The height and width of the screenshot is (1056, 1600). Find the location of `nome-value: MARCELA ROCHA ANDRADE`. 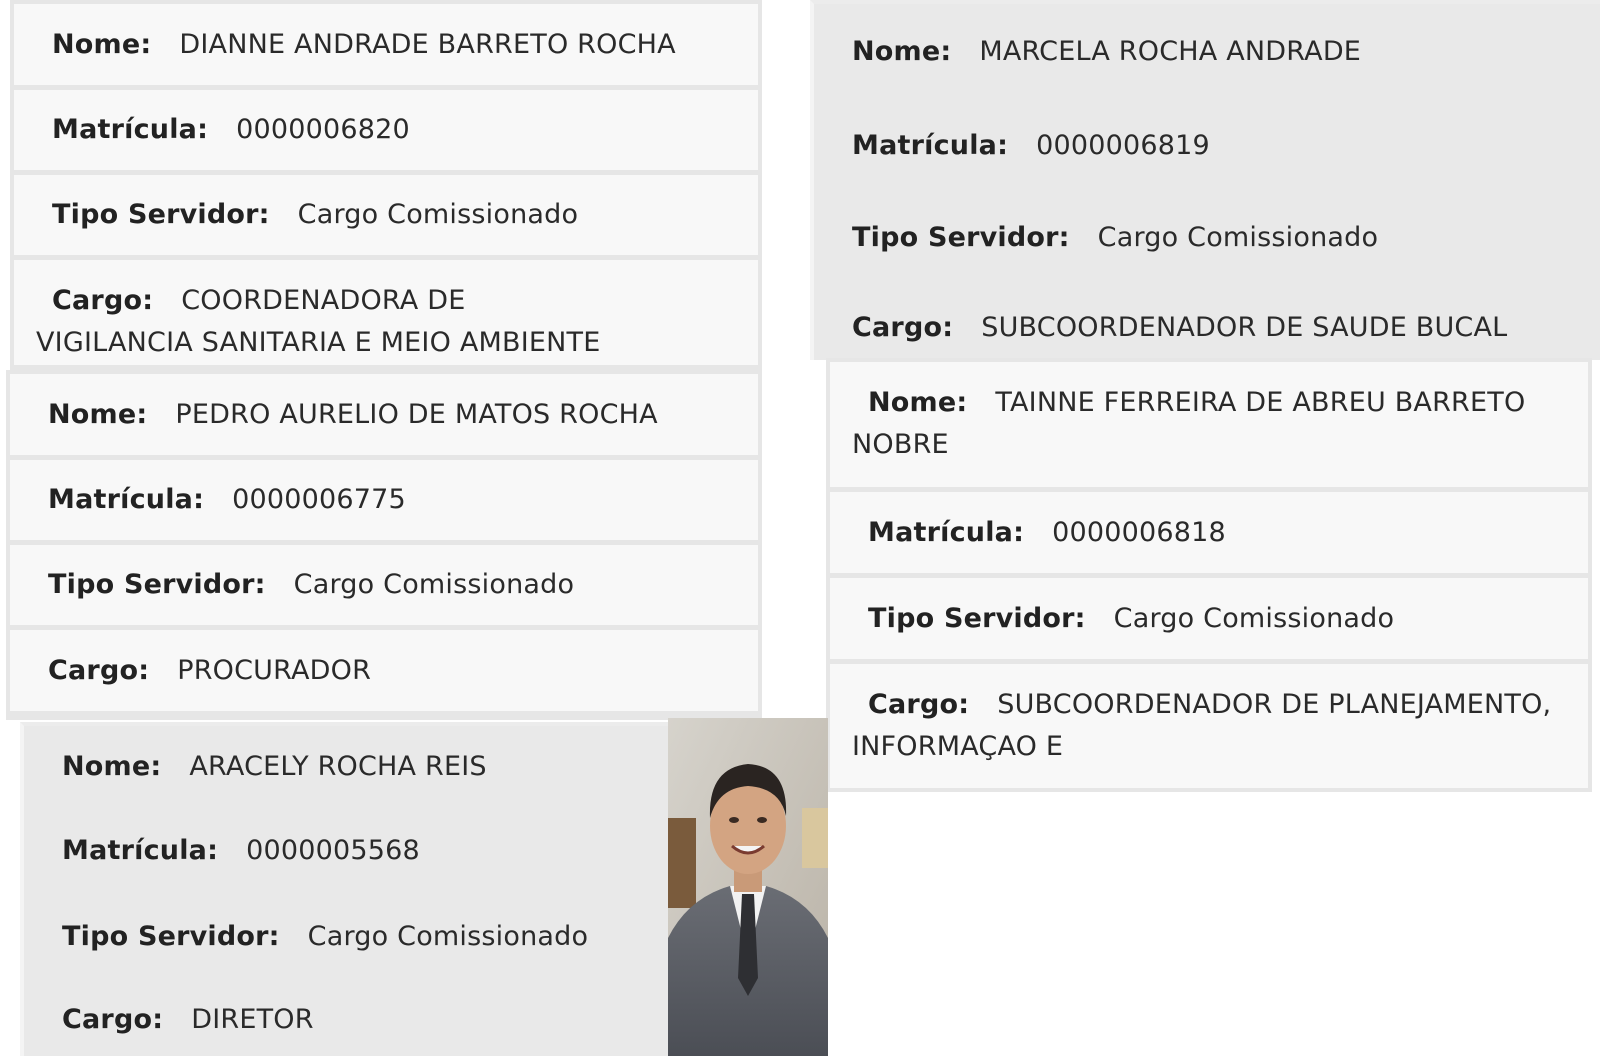

nome-value: MARCELA ROCHA ANDRADE is located at coordinates (1170, 51).